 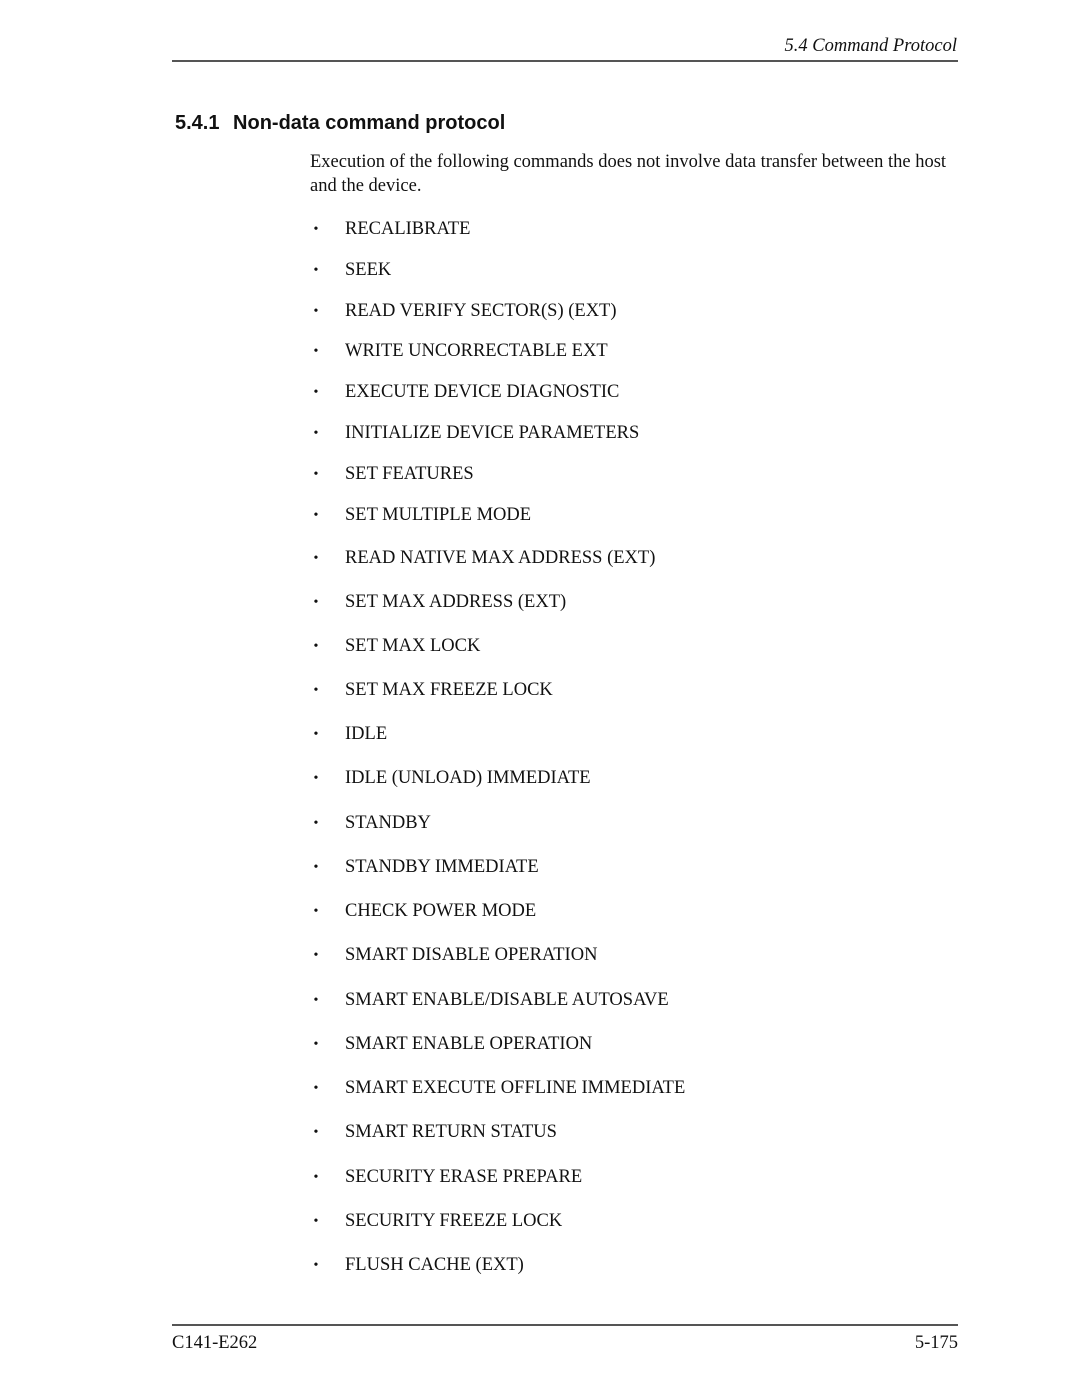 What do you see at coordinates (451, 1132) in the screenshot?
I see `command-name: SMART RETURN STATUS` at bounding box center [451, 1132].